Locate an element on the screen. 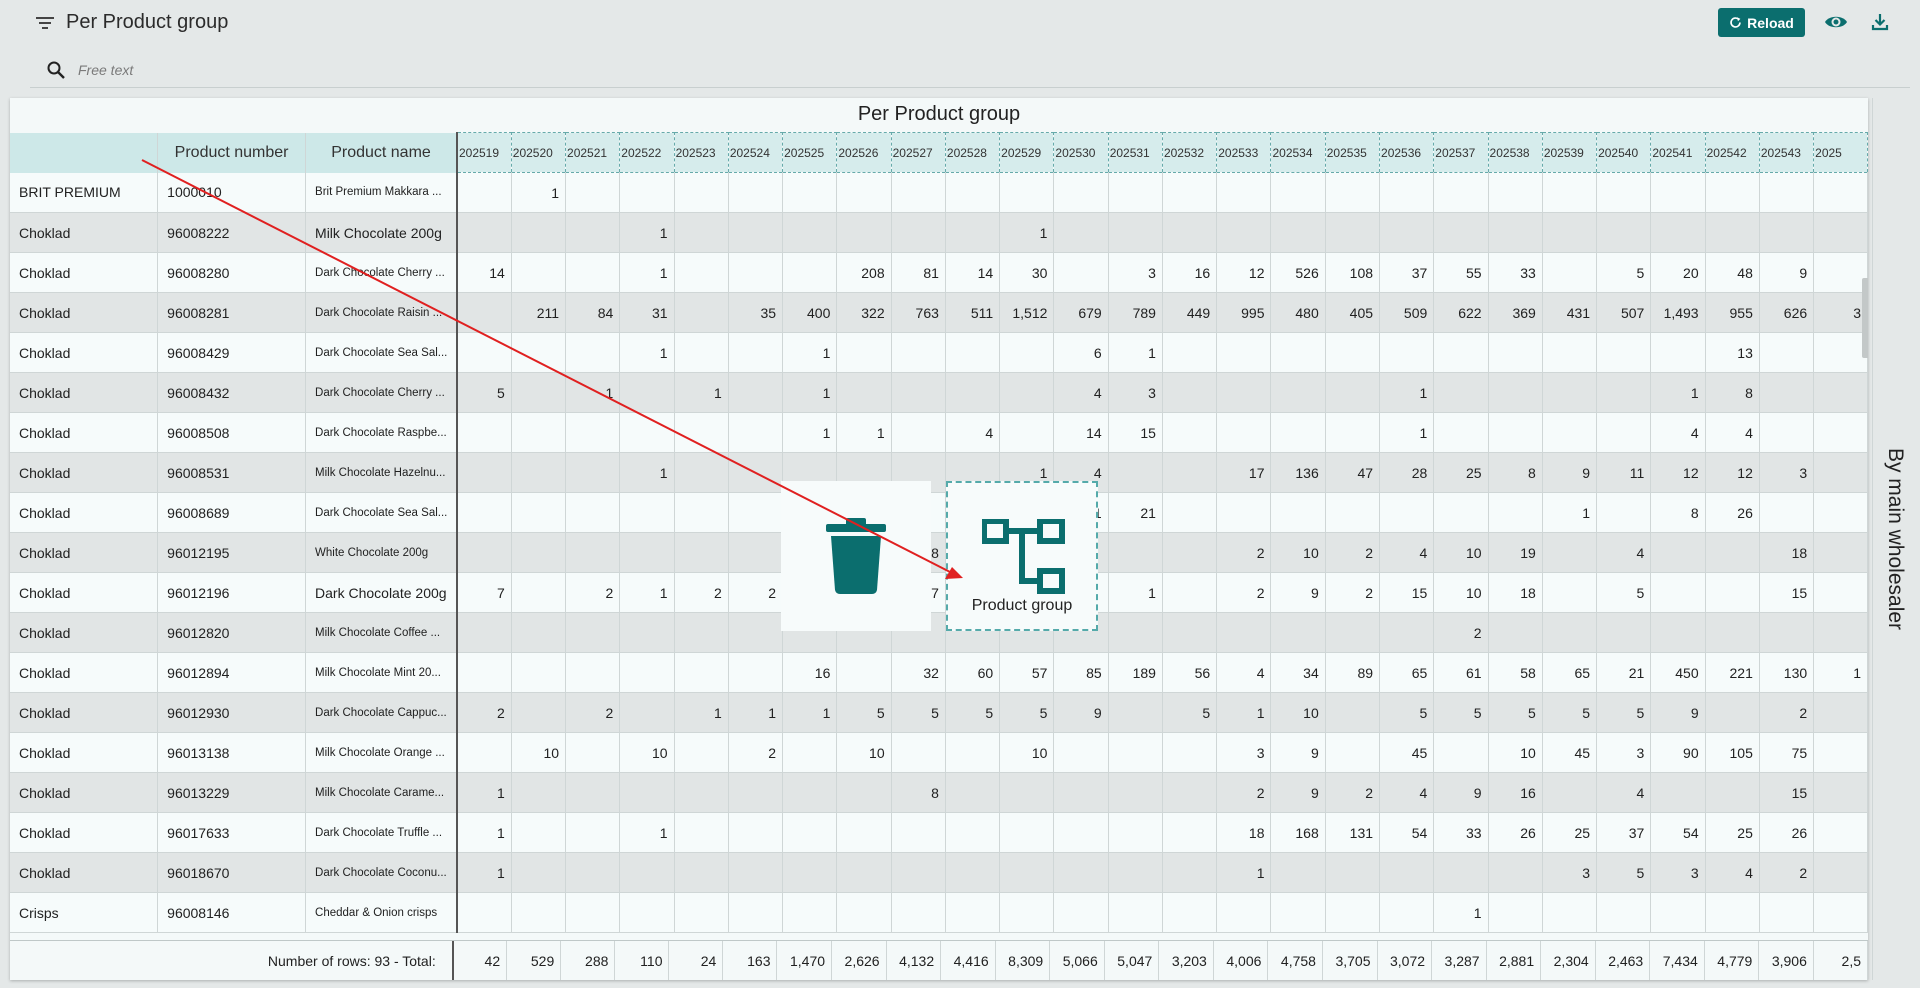 This screenshot has height=988, width=1920. period-header: 202528 is located at coordinates (972, 152).